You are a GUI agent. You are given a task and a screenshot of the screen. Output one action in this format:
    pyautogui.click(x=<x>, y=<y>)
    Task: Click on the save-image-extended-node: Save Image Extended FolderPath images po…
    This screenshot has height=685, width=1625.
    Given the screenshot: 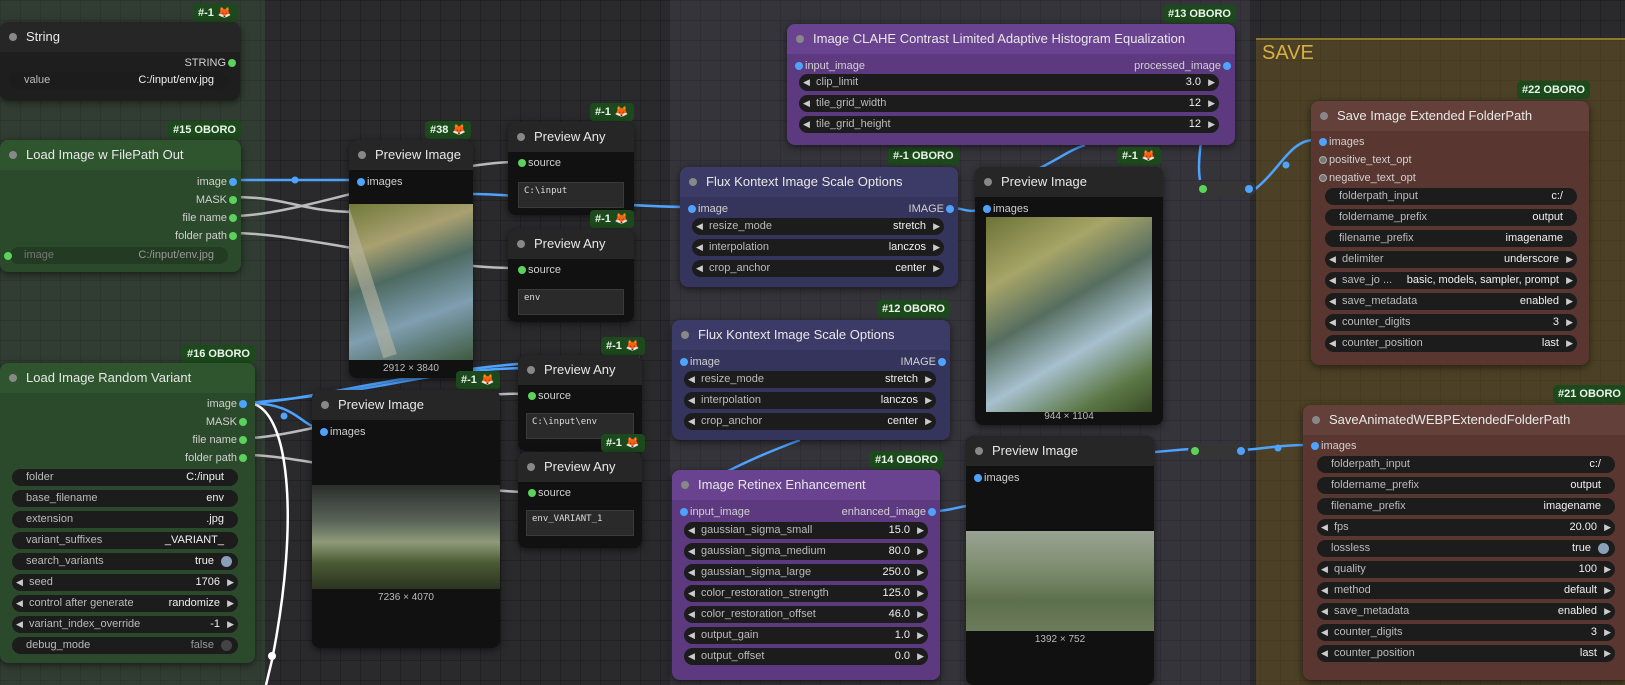 What is the action you would take?
    pyautogui.click(x=1450, y=233)
    